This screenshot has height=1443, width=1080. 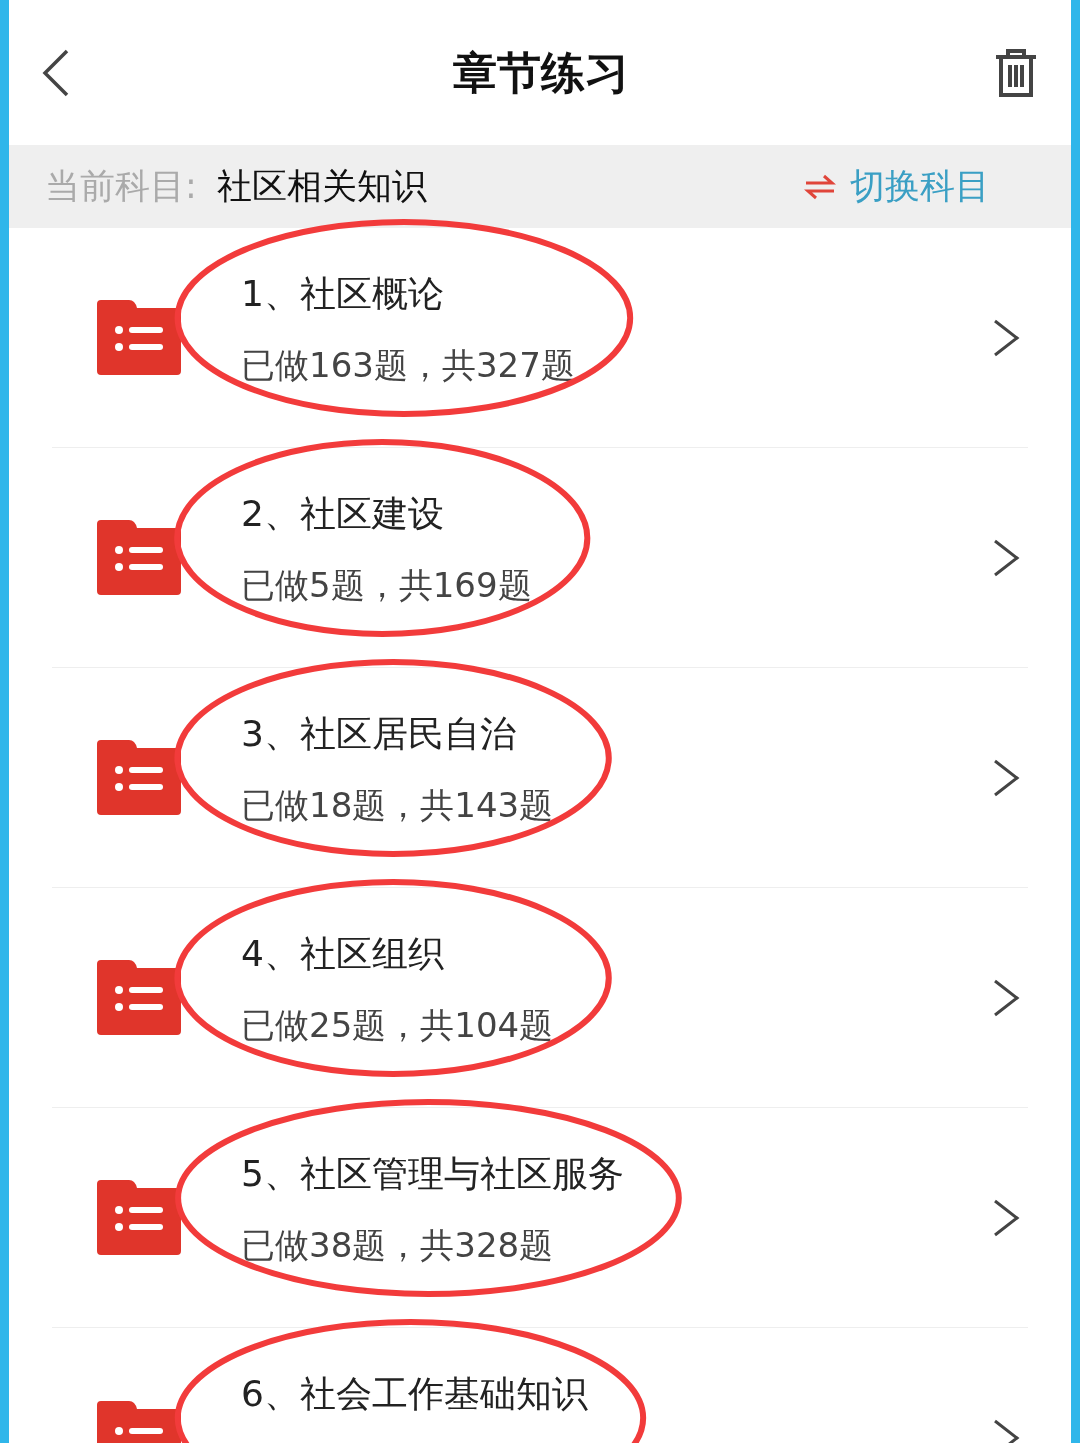 I want to click on chapter-title: 2、社区建设, so click(x=343, y=514).